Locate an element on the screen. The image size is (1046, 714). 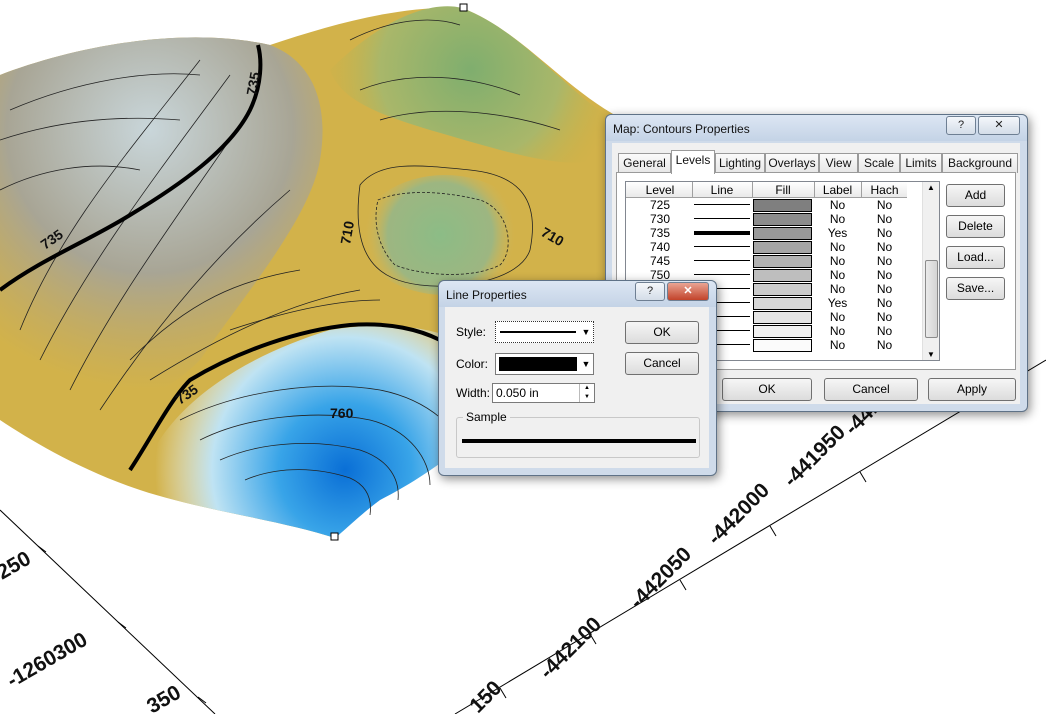
spinner-up-icon: ▲ is located at coordinates (586, 388).